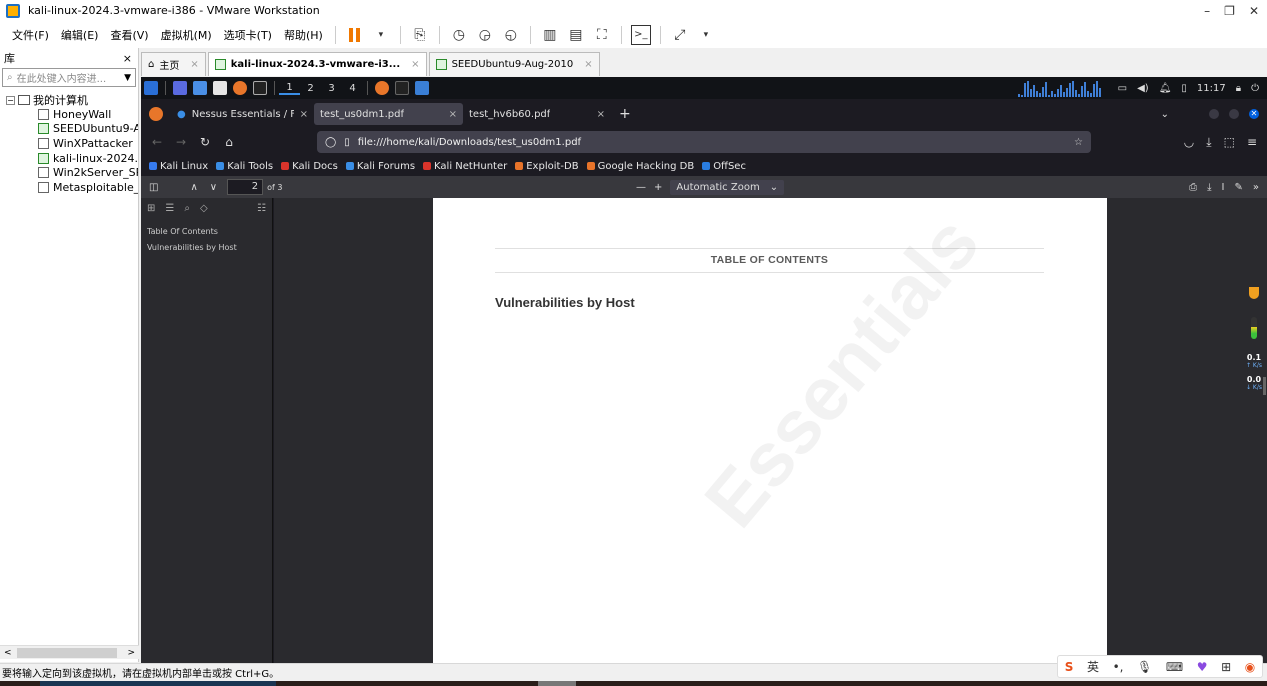 The height and width of the screenshot is (686, 1267). Describe the element at coordinates (309, 166) in the screenshot. I see `bookmark-kali-docs: Kali Docs` at that location.